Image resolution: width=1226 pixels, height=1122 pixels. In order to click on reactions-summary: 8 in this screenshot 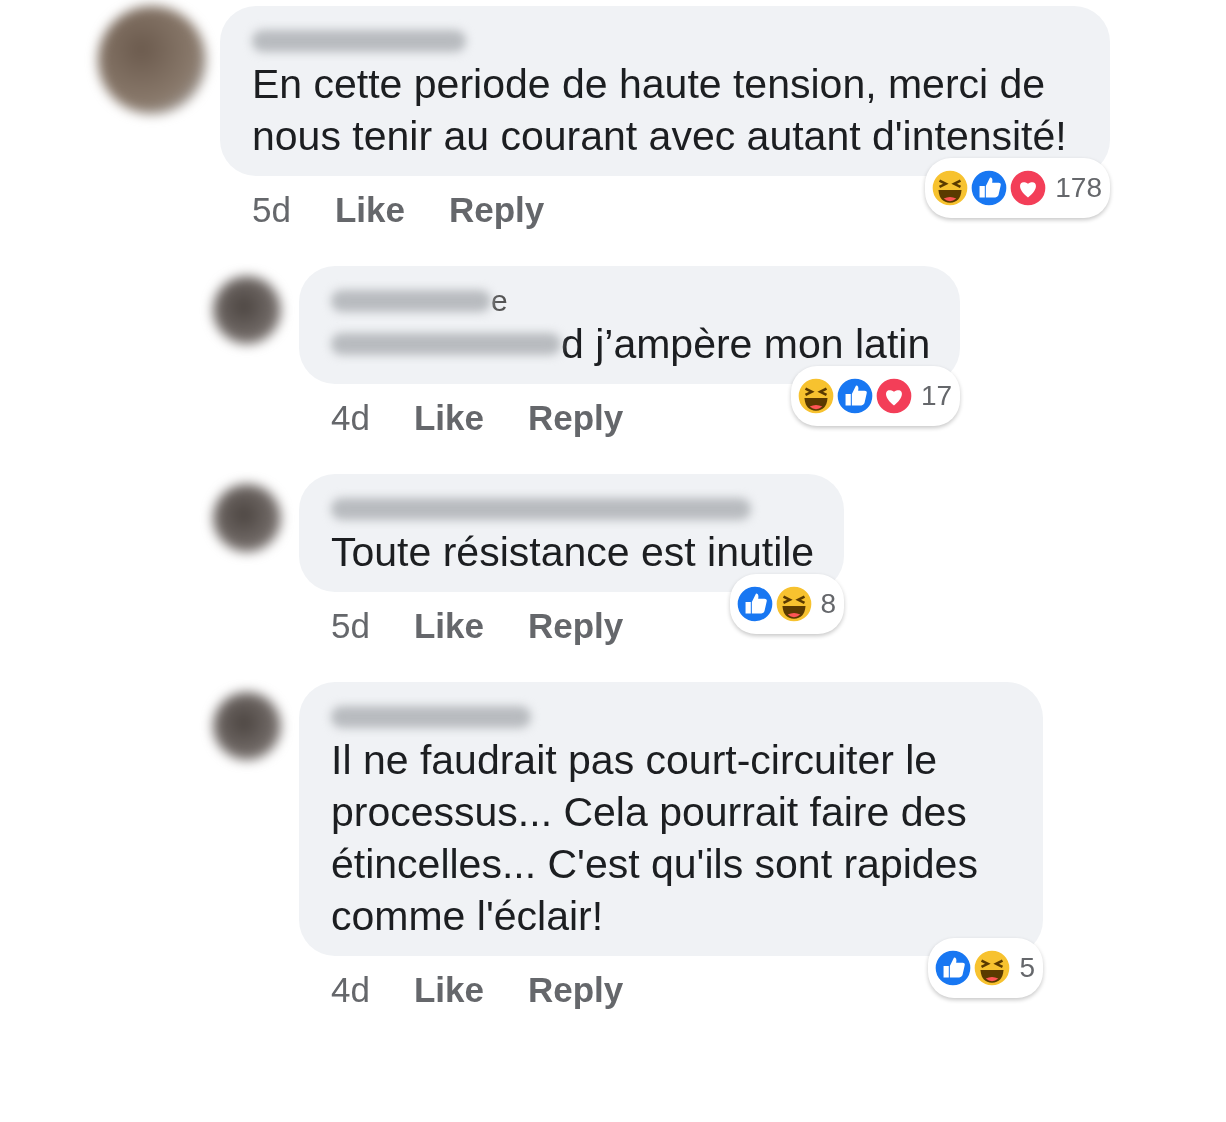, I will do `click(787, 604)`.